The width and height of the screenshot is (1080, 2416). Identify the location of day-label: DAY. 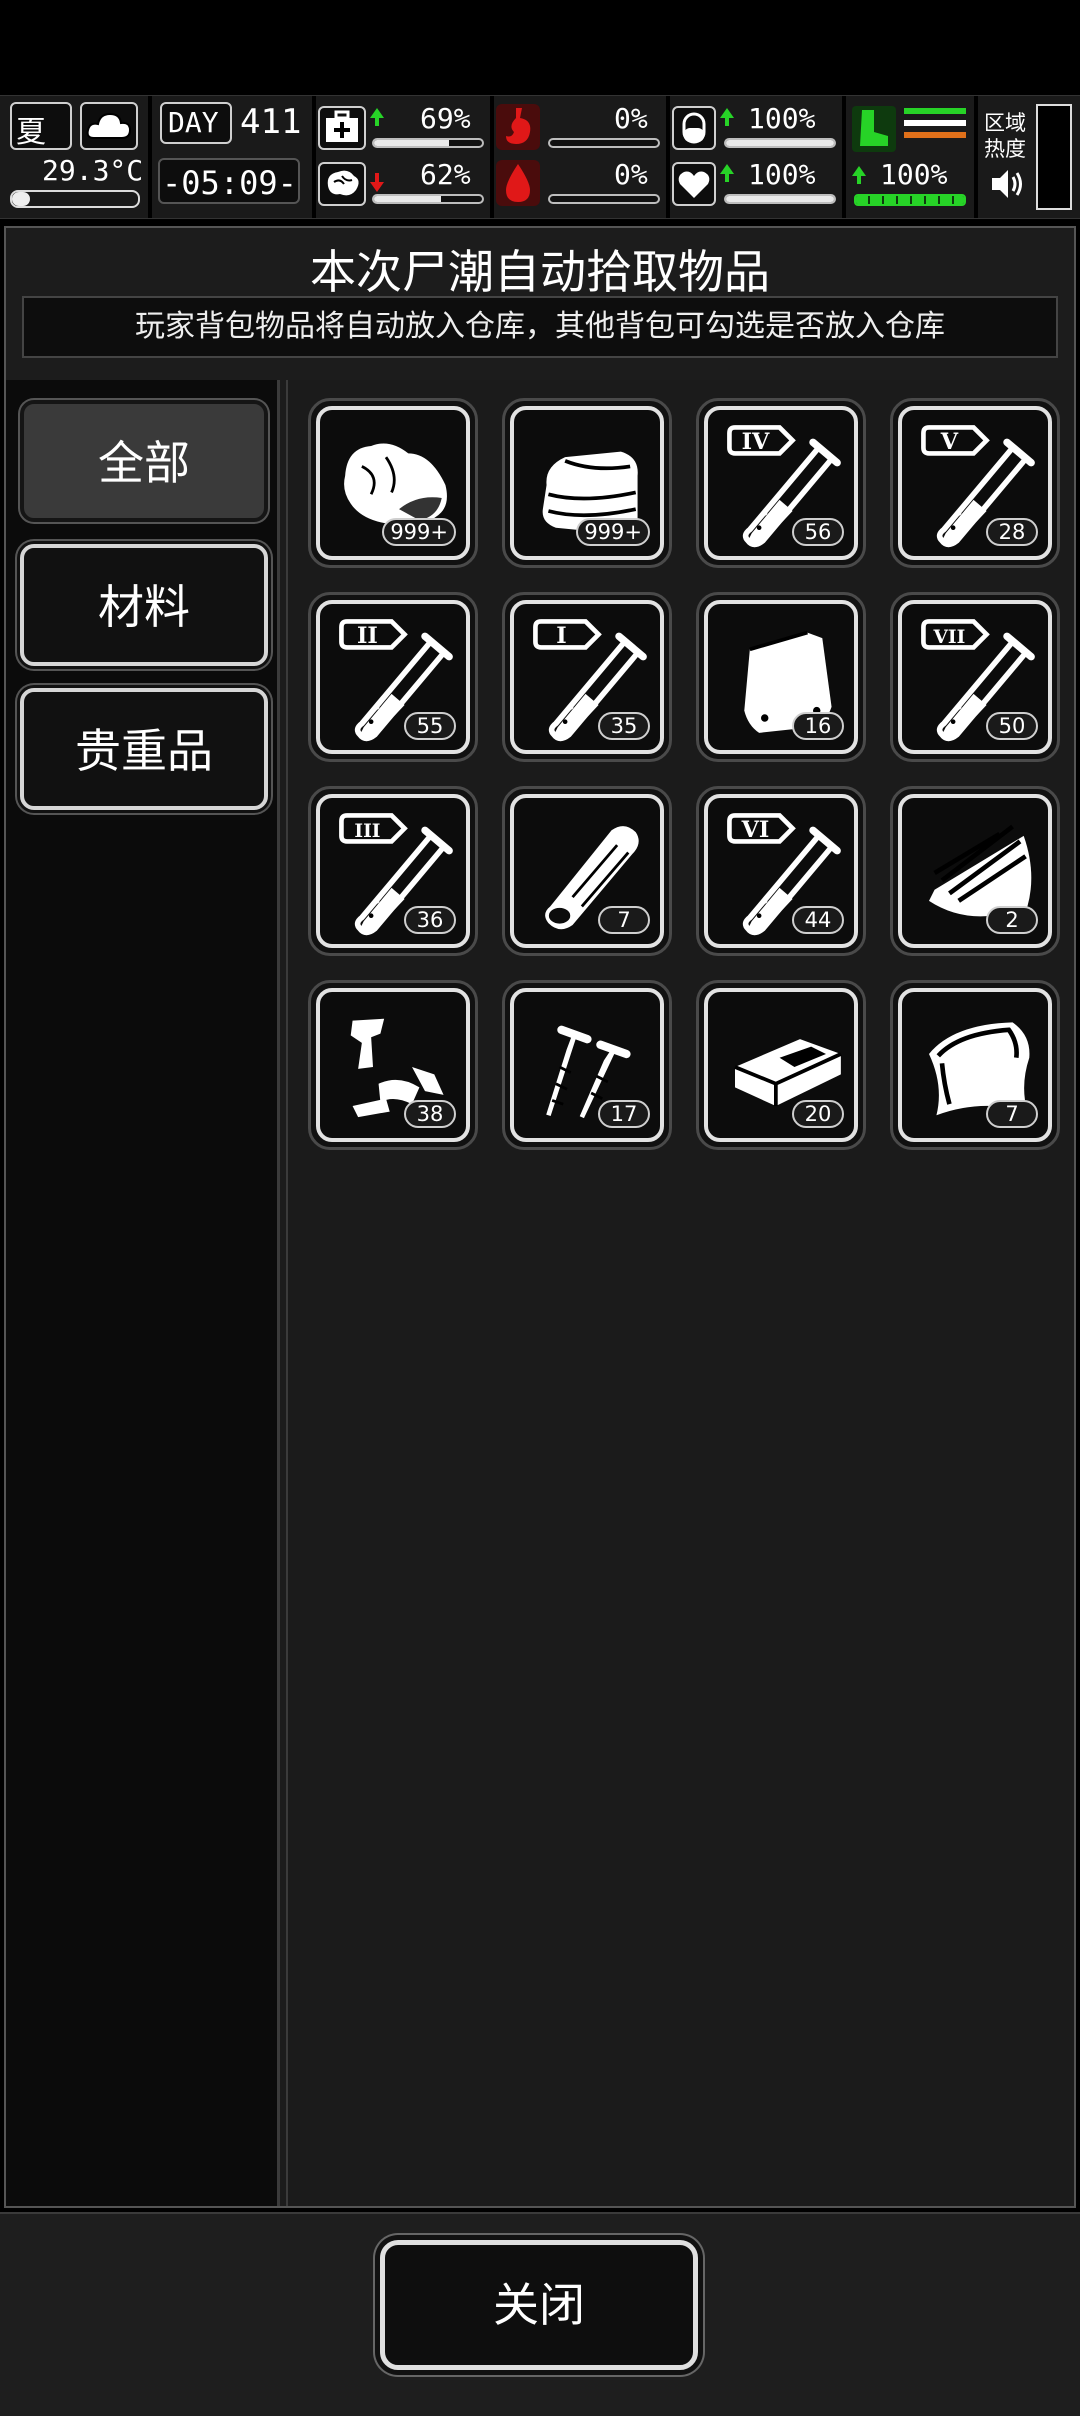
(193, 122).